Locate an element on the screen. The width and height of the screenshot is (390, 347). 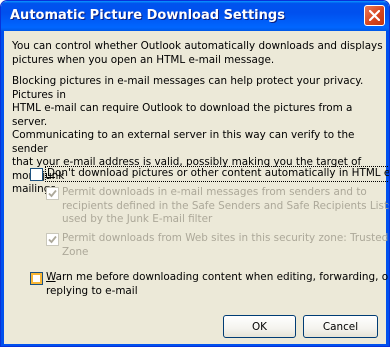
cancel-button: Cancel is located at coordinates (340, 326).